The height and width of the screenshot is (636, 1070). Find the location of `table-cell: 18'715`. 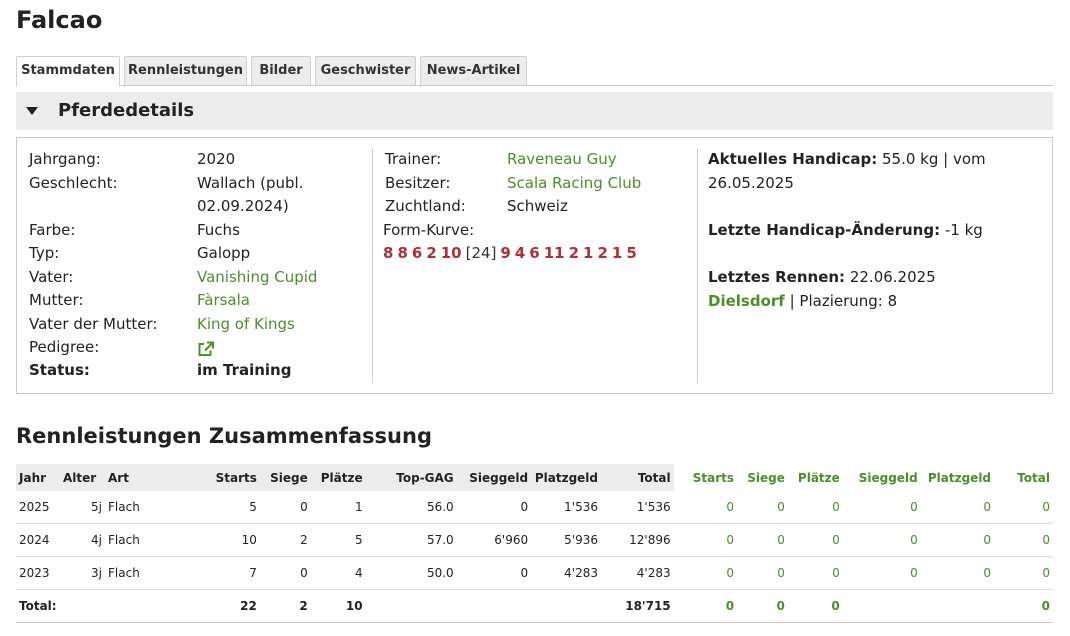

table-cell: 18'715 is located at coordinates (637, 606).